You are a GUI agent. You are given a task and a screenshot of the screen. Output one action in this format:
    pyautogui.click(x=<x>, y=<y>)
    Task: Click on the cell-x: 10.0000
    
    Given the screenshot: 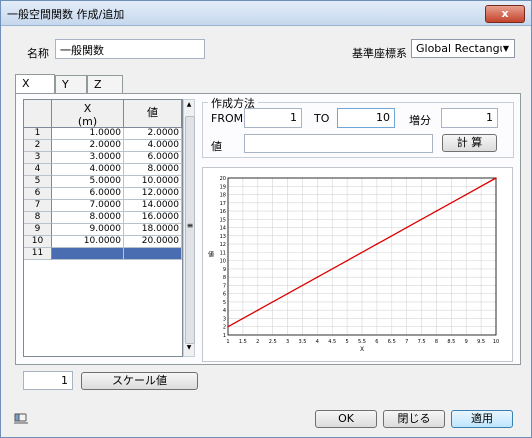 What is the action you would take?
    pyautogui.click(x=88, y=242)
    